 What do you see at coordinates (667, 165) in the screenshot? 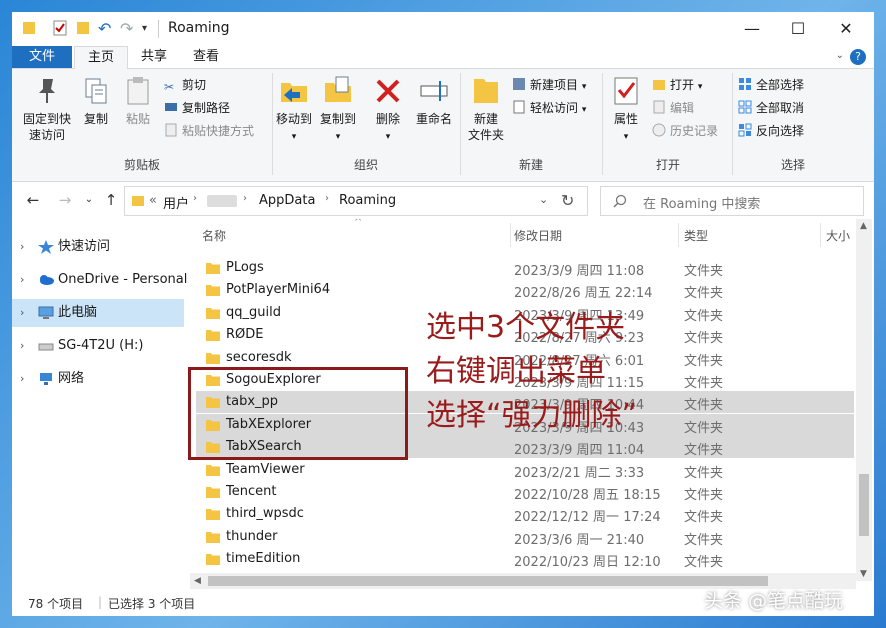
I see `open-group-label: 打开` at bounding box center [667, 165].